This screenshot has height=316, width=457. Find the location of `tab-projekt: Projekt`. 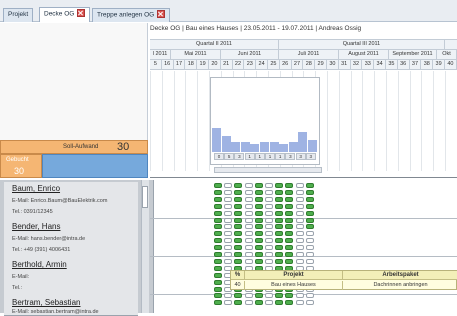

tab-projekt: Projekt is located at coordinates (18, 15).